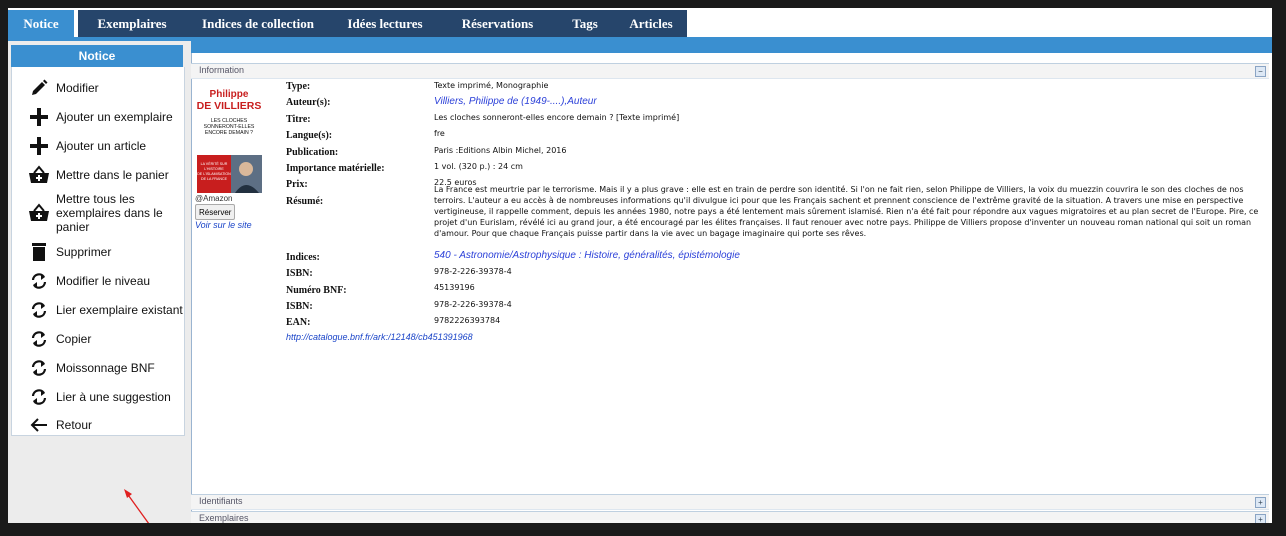 The width and height of the screenshot is (1286, 536). What do you see at coordinates (39, 425) in the screenshot?
I see `arrow-left-icon` at bounding box center [39, 425].